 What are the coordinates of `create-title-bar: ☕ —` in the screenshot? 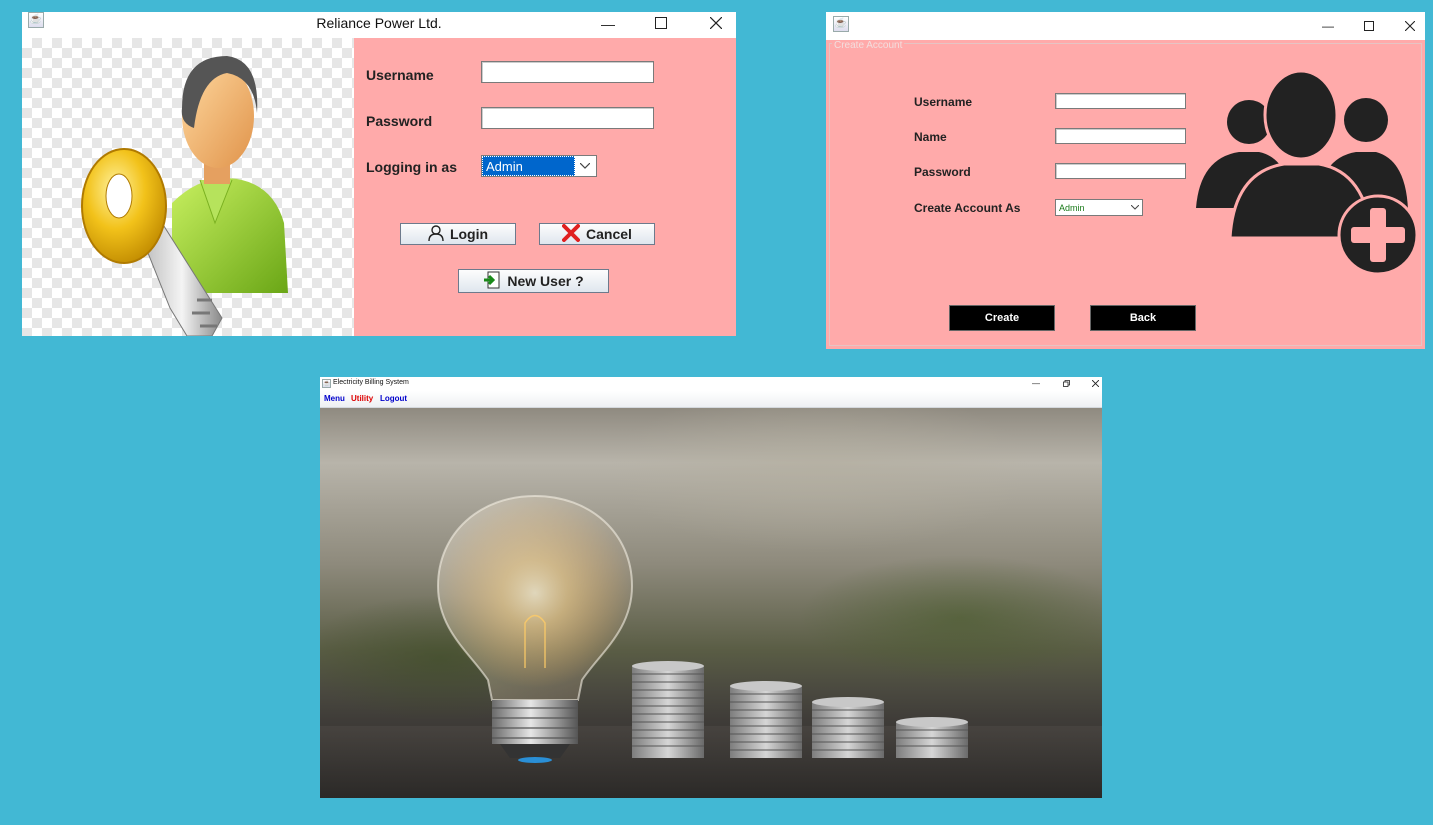 It's located at (1125, 26).